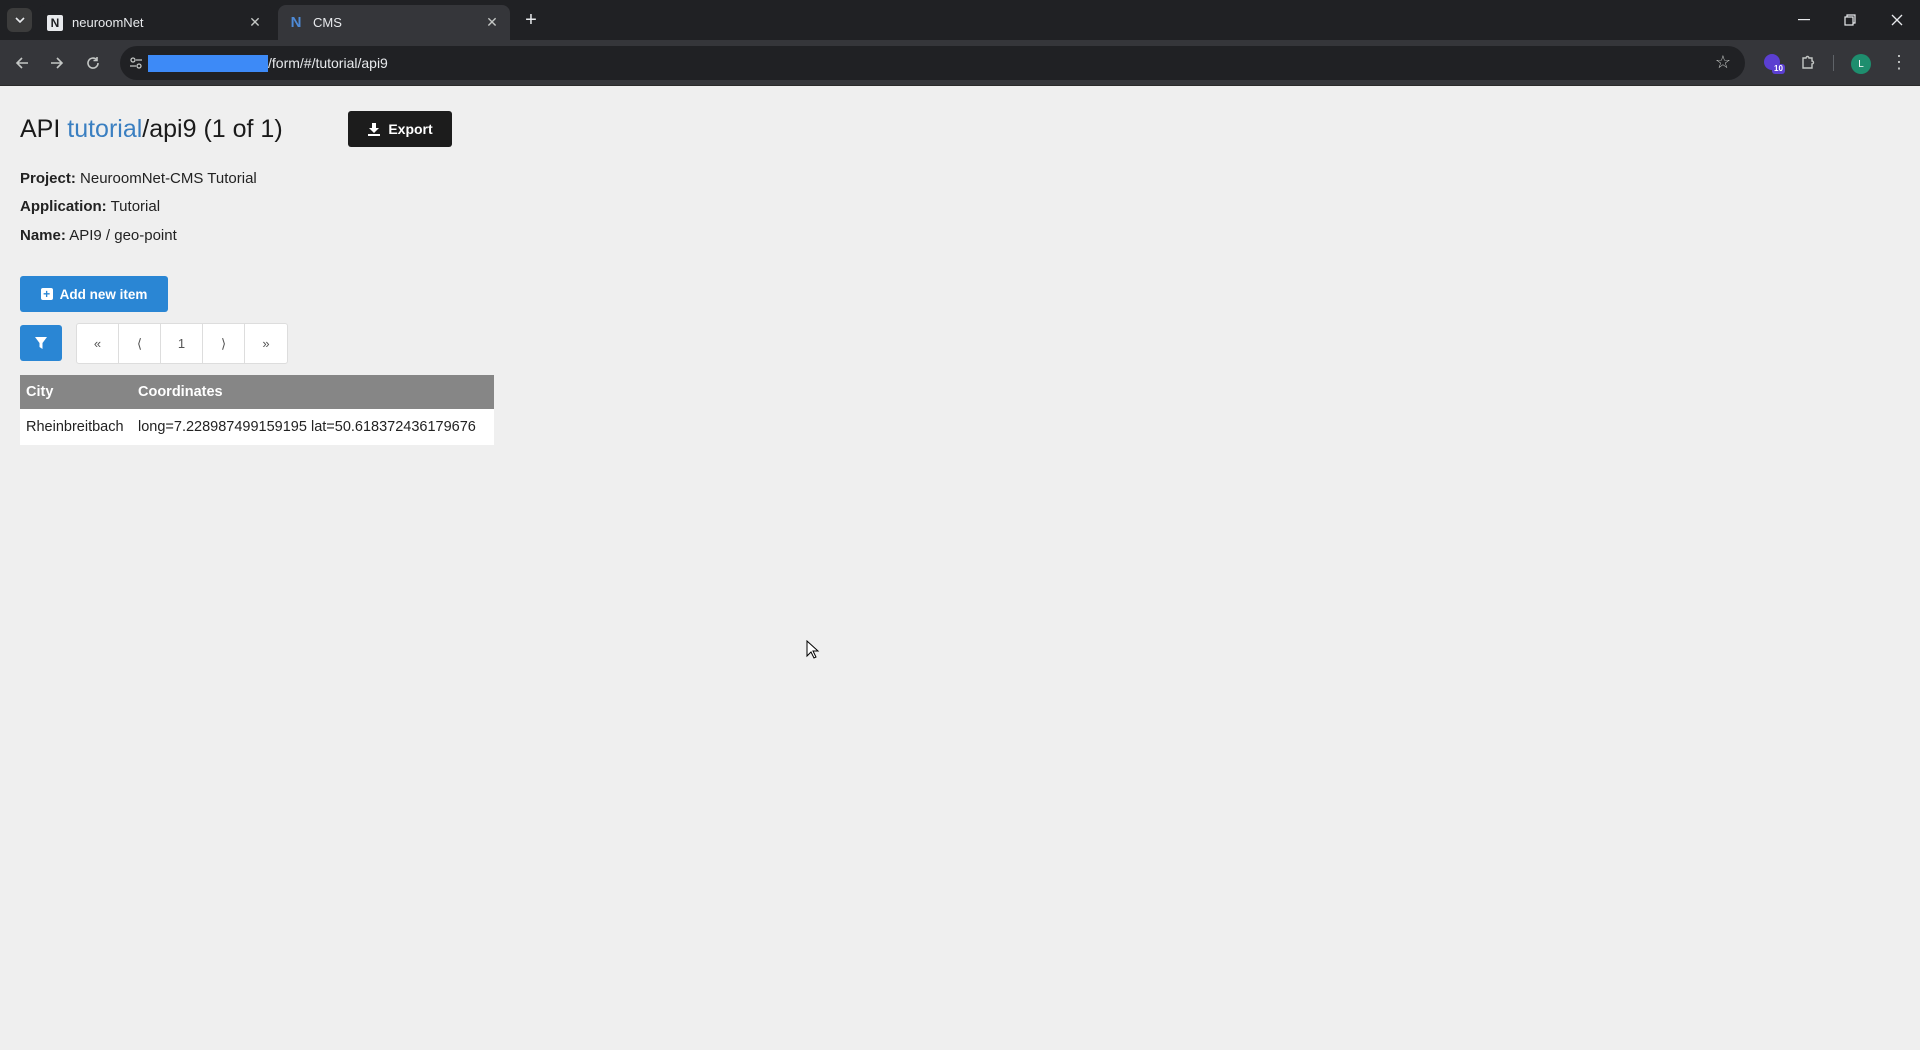 The width and height of the screenshot is (1920, 1050). I want to click on column-header-city: City, so click(76, 392).